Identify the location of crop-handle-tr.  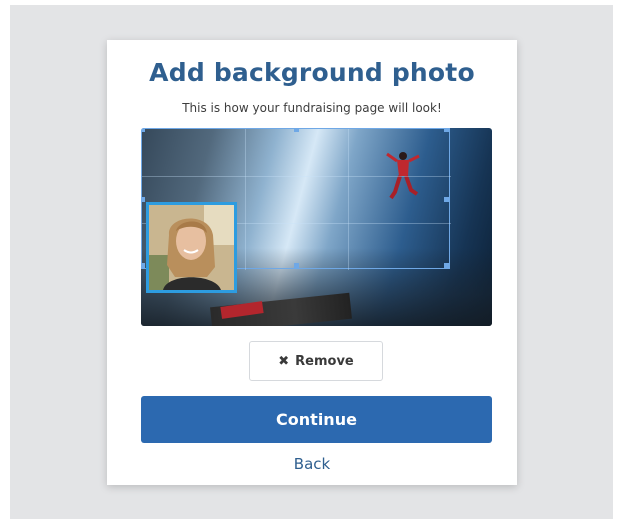
(446, 130).